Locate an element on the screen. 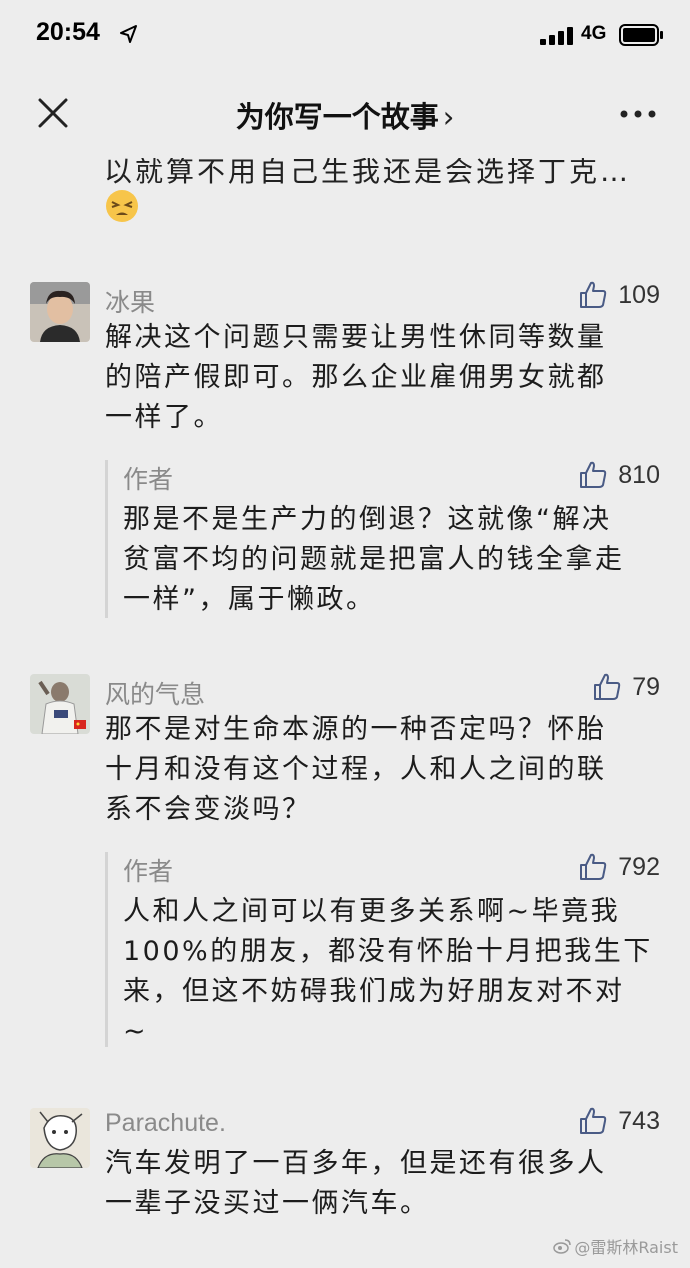 The height and width of the screenshot is (1268, 690). comment-username: 冰果 is located at coordinates (130, 301).